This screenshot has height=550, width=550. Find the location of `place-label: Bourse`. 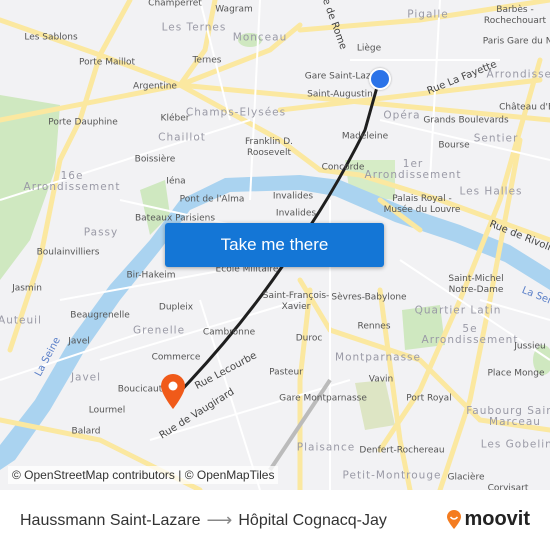

place-label: Bourse is located at coordinates (454, 145).